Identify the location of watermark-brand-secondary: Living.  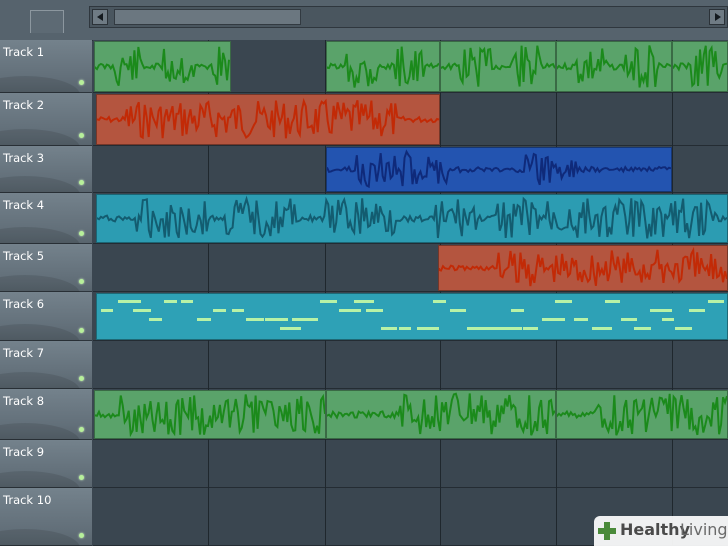
(704, 529).